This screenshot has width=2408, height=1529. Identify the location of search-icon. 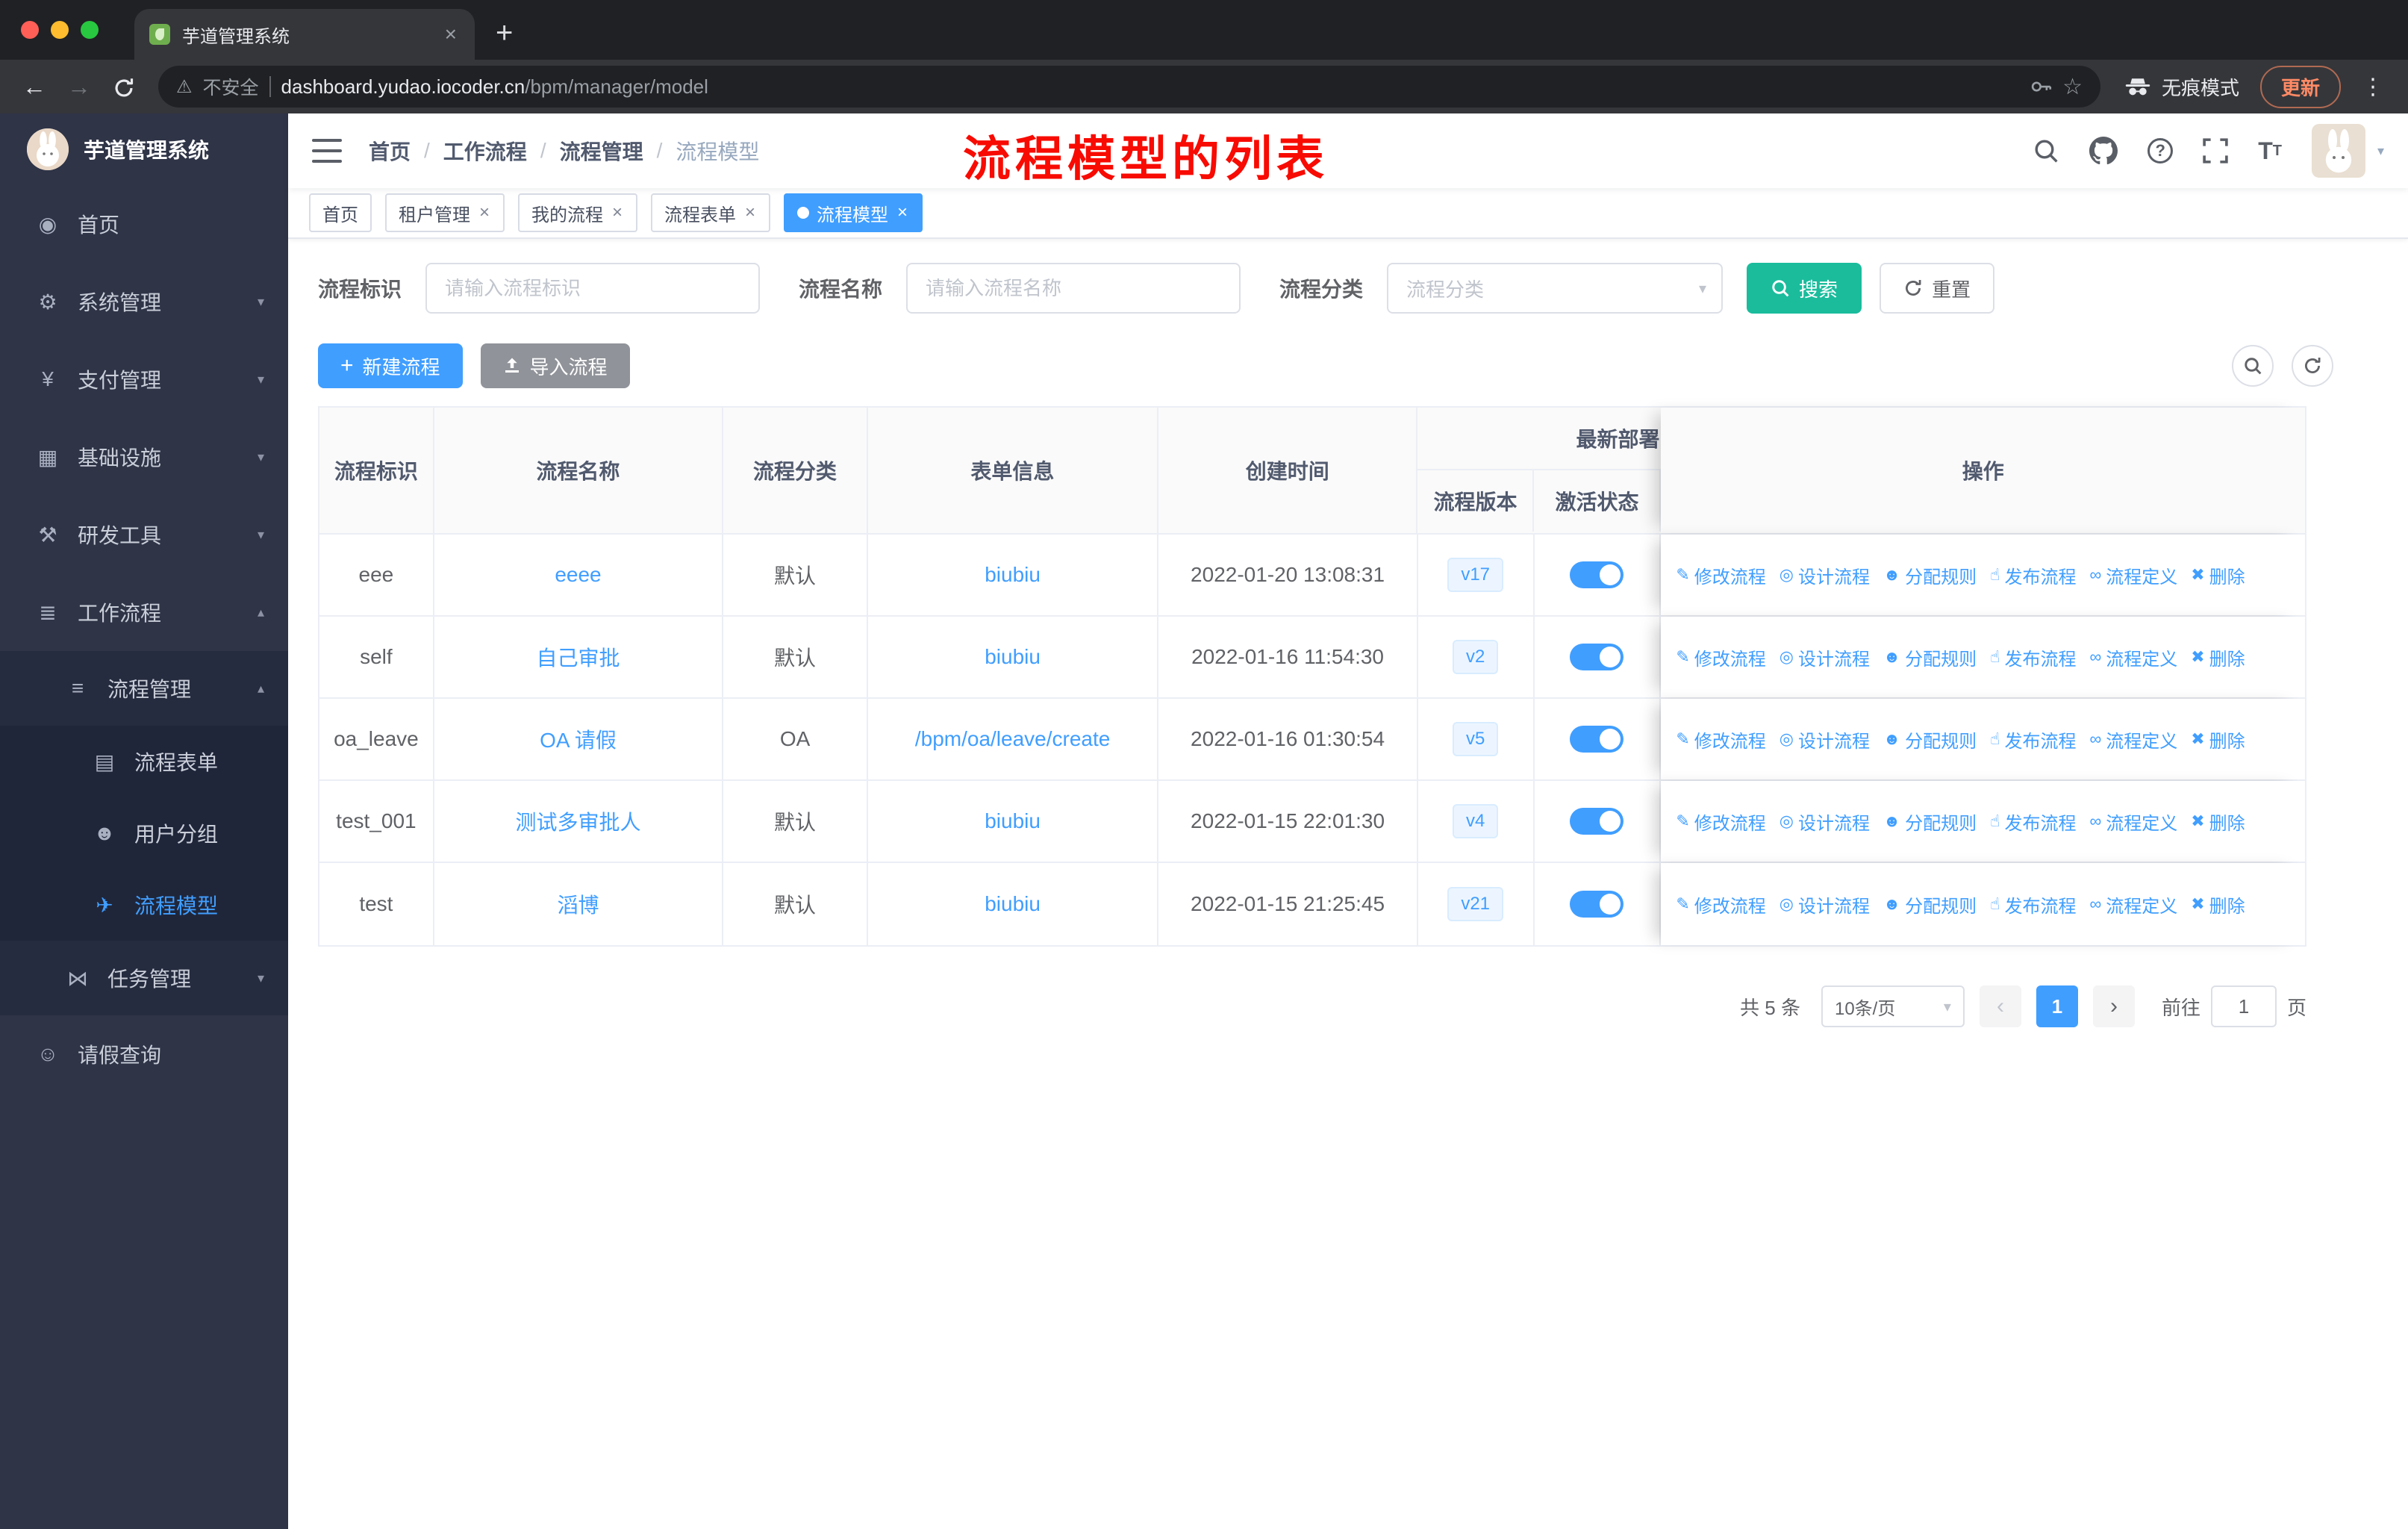
(2046, 150).